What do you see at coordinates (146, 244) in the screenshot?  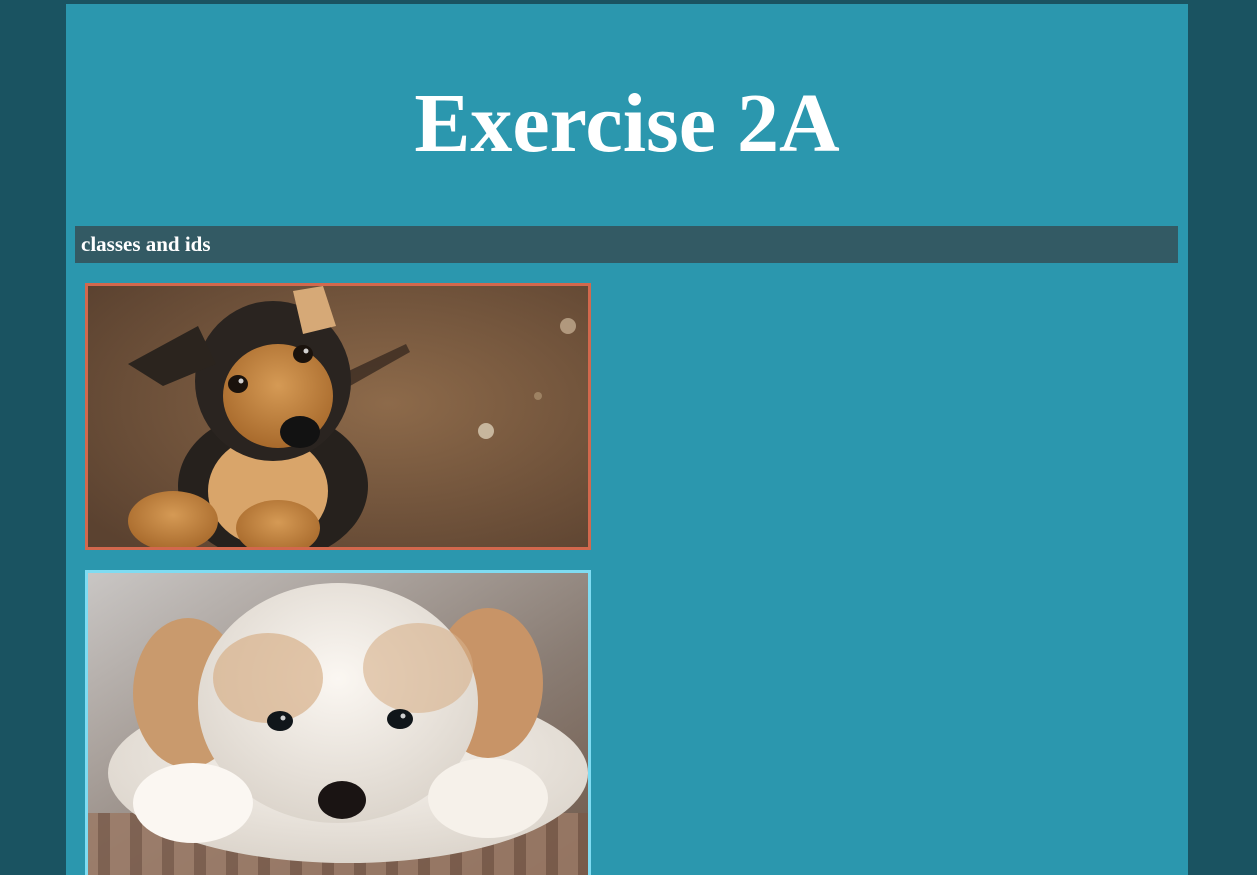 I see `section-heading: classes and ids` at bounding box center [146, 244].